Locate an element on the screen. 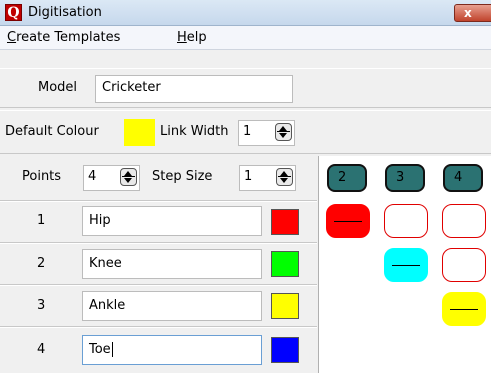  defaults-panel: Default Colour Link Width 1 is located at coordinates (245, 132).